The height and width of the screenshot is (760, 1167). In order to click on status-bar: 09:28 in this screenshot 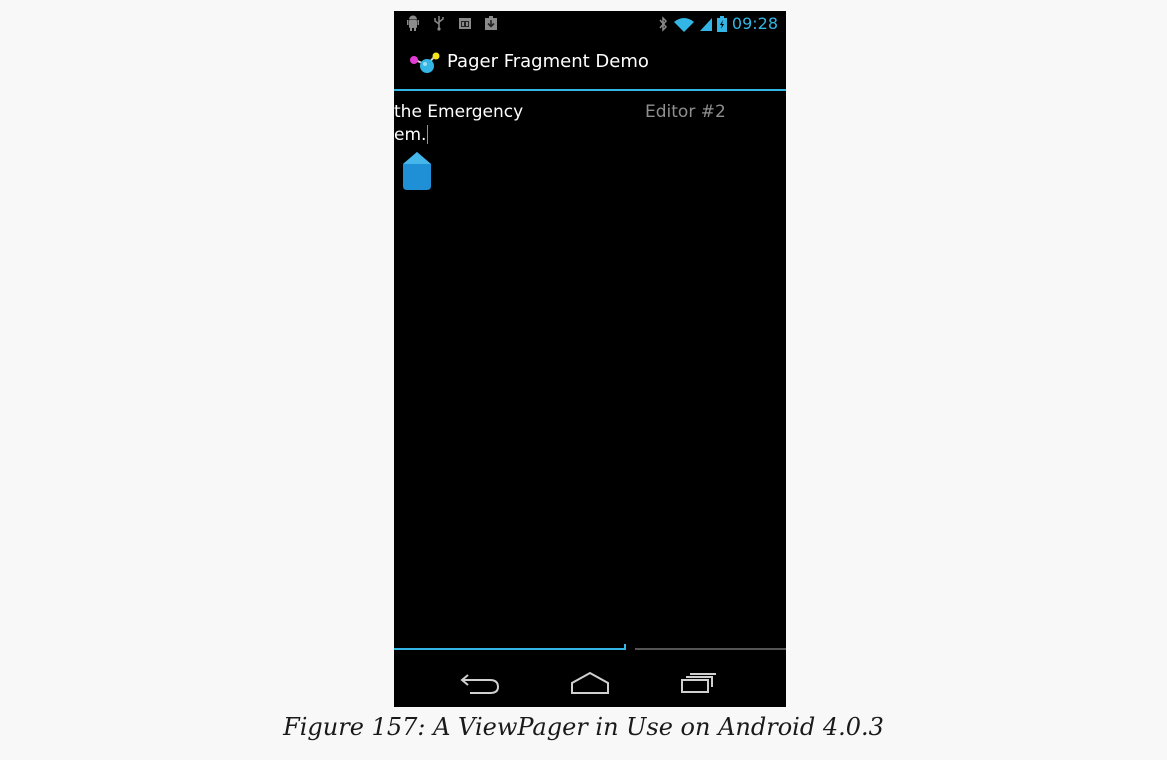, I will do `click(590, 24)`.